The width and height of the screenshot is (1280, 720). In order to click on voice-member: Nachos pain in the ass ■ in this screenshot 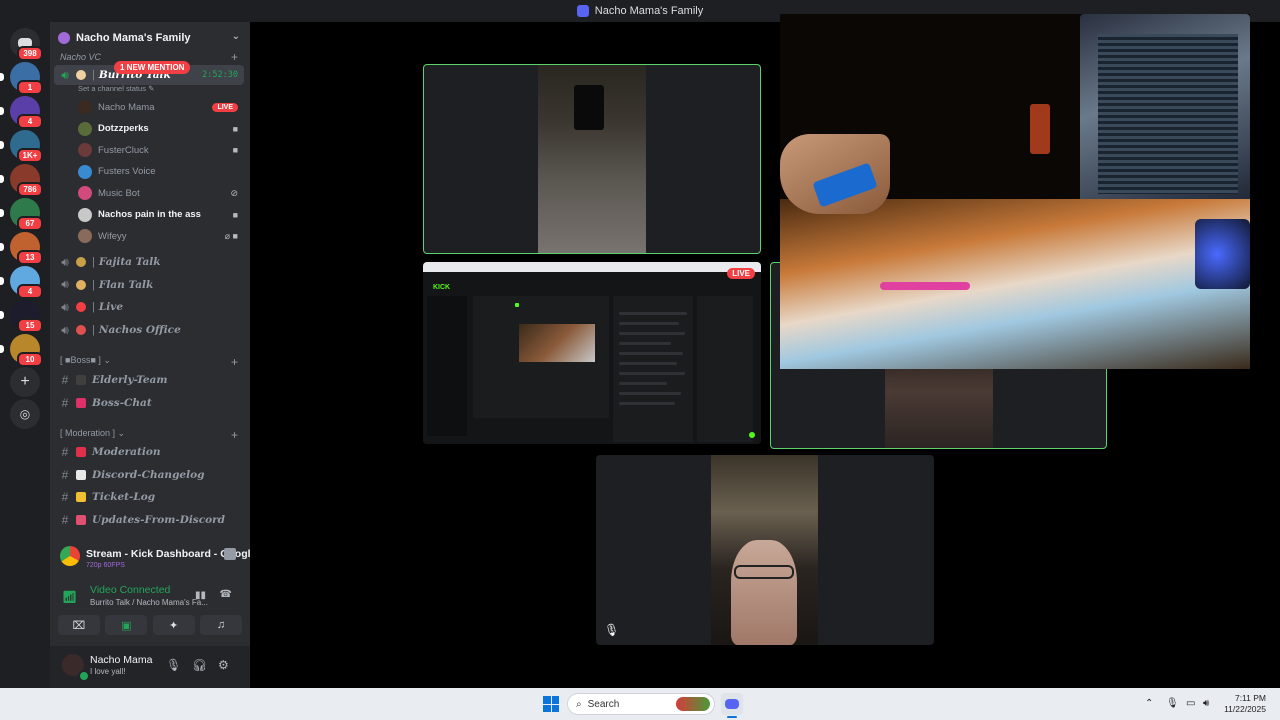, I will do `click(161, 215)`.